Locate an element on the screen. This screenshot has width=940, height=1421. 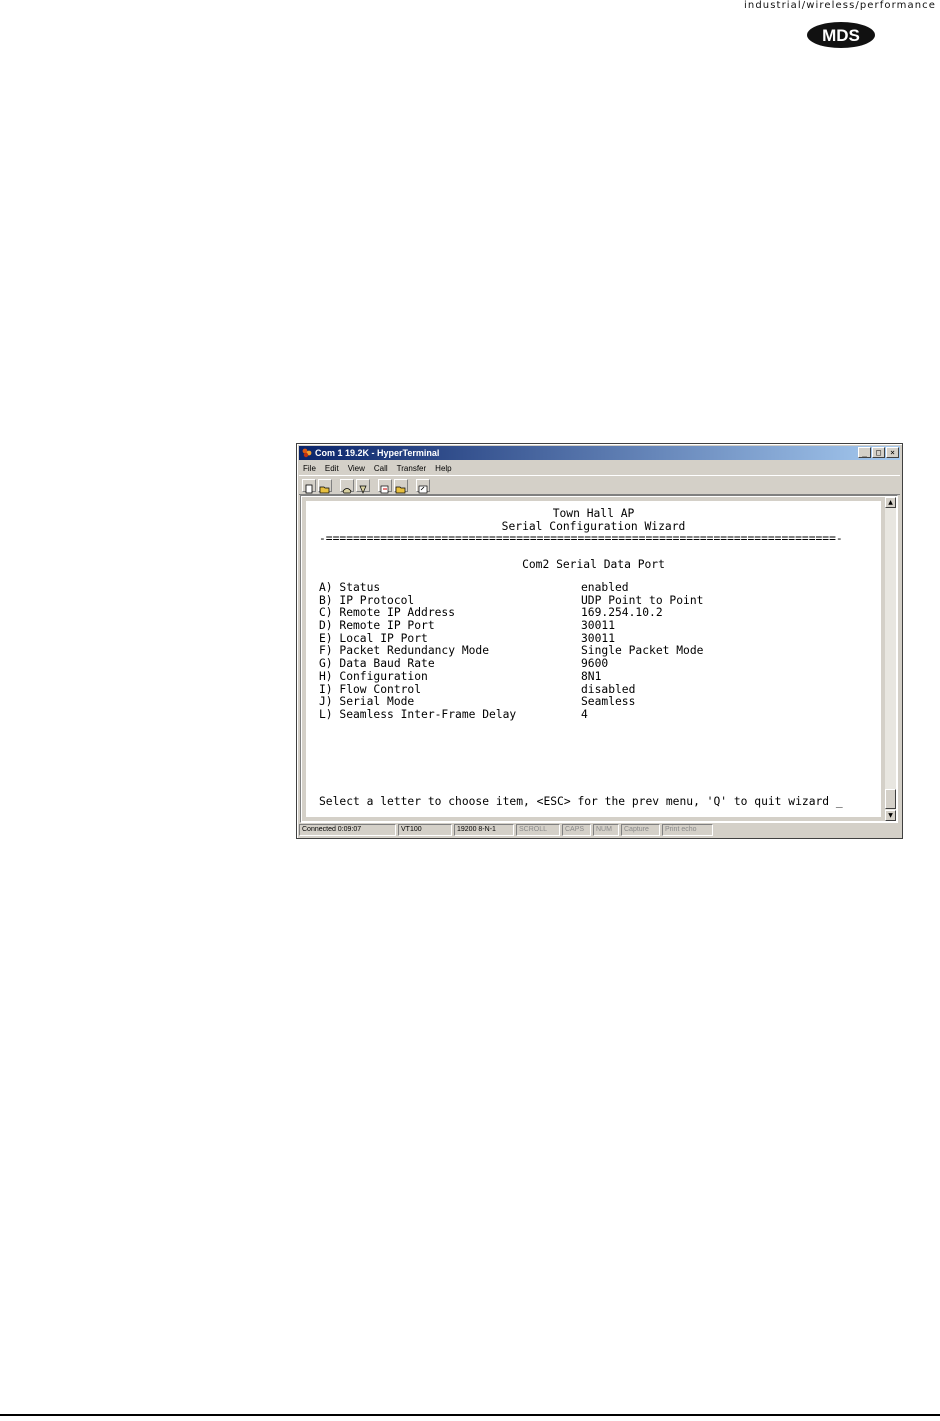
properties-button is located at coordinates (423, 485).